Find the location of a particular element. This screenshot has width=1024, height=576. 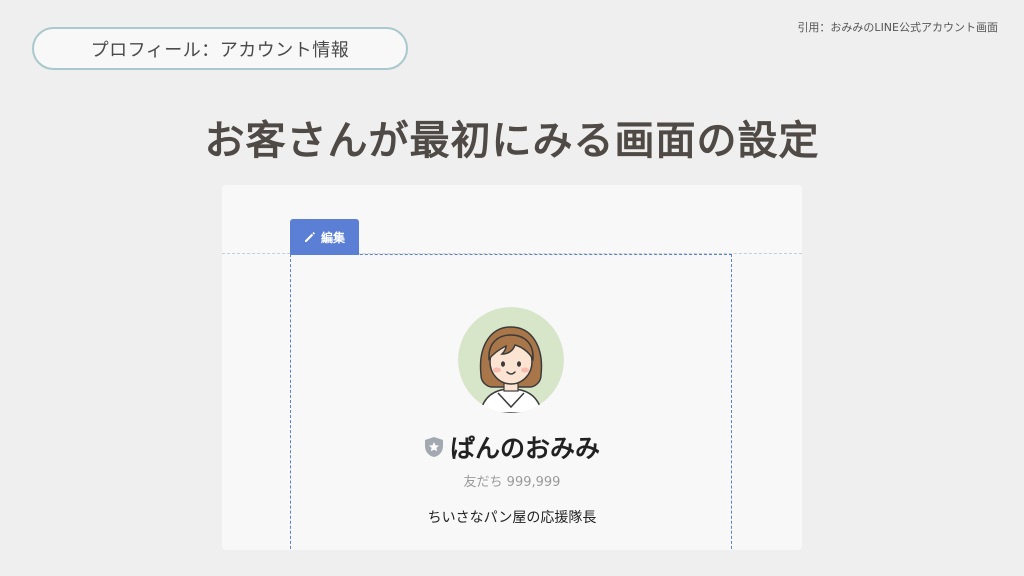

avatar is located at coordinates (511, 360).